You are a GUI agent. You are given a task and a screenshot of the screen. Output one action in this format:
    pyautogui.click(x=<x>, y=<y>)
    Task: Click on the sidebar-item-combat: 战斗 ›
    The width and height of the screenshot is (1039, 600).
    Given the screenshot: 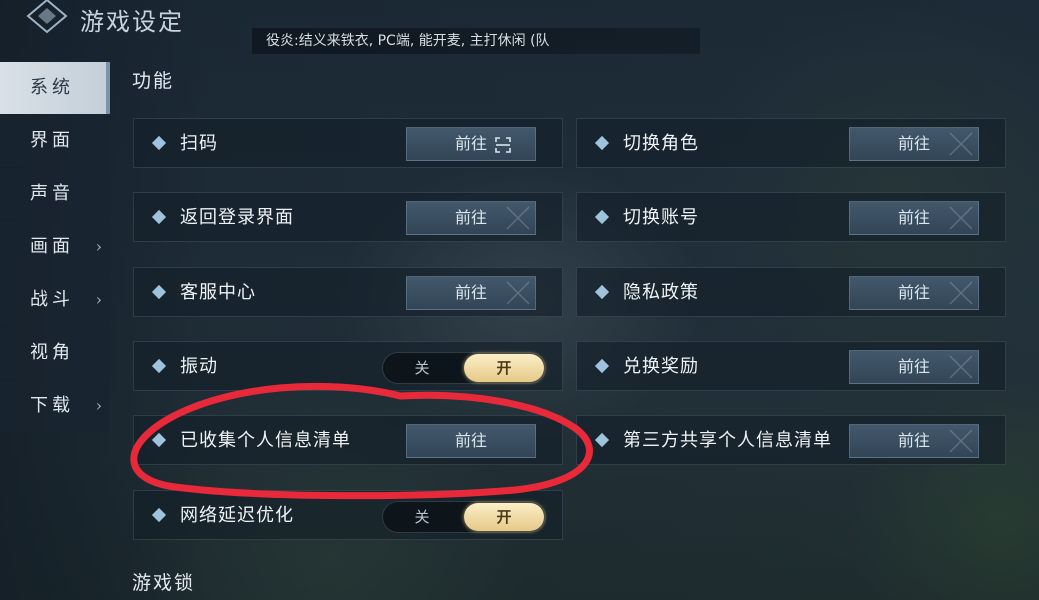 What is the action you would take?
    pyautogui.click(x=55, y=300)
    